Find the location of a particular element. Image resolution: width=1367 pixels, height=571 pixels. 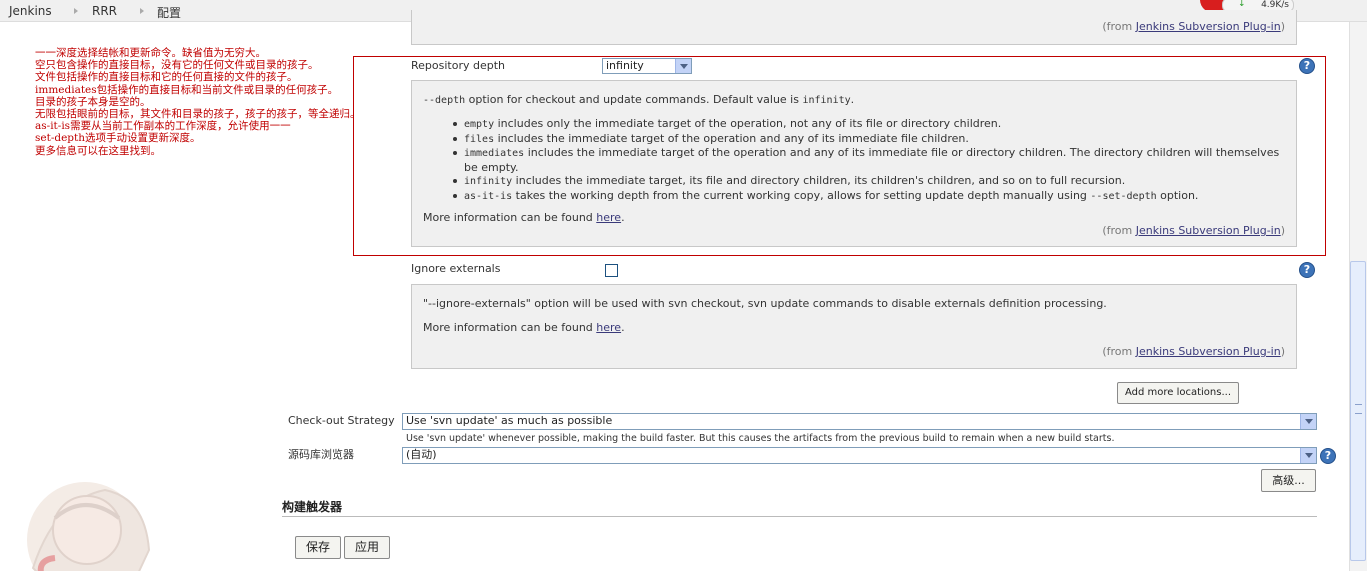

apply-button: 应用 is located at coordinates (367, 547).